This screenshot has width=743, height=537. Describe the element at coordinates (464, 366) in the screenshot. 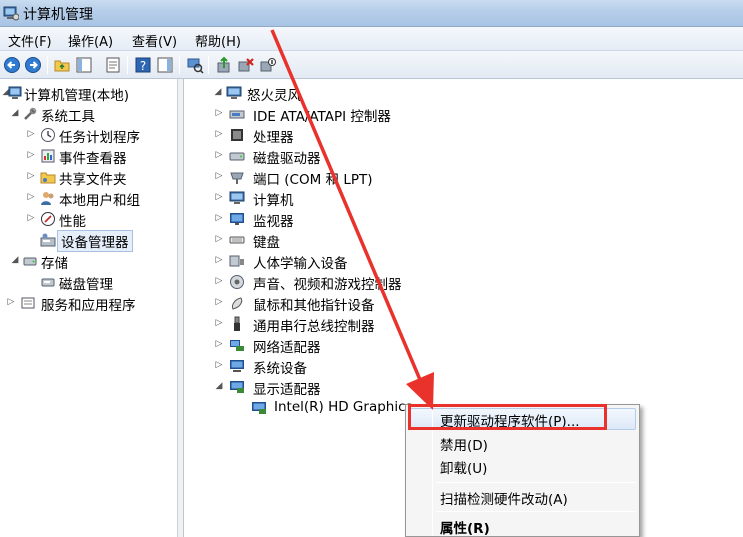

I see `device-category: ▷ 系统设备` at that location.